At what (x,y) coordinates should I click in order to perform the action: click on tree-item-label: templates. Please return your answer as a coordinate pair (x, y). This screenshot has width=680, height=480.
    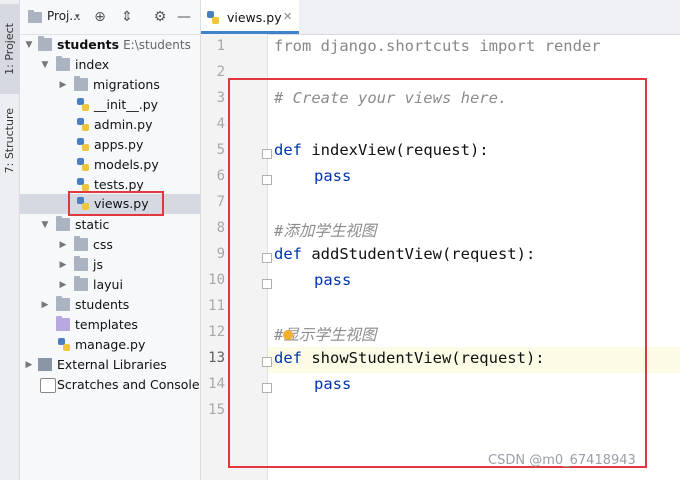
    Looking at the image, I should click on (106, 324).